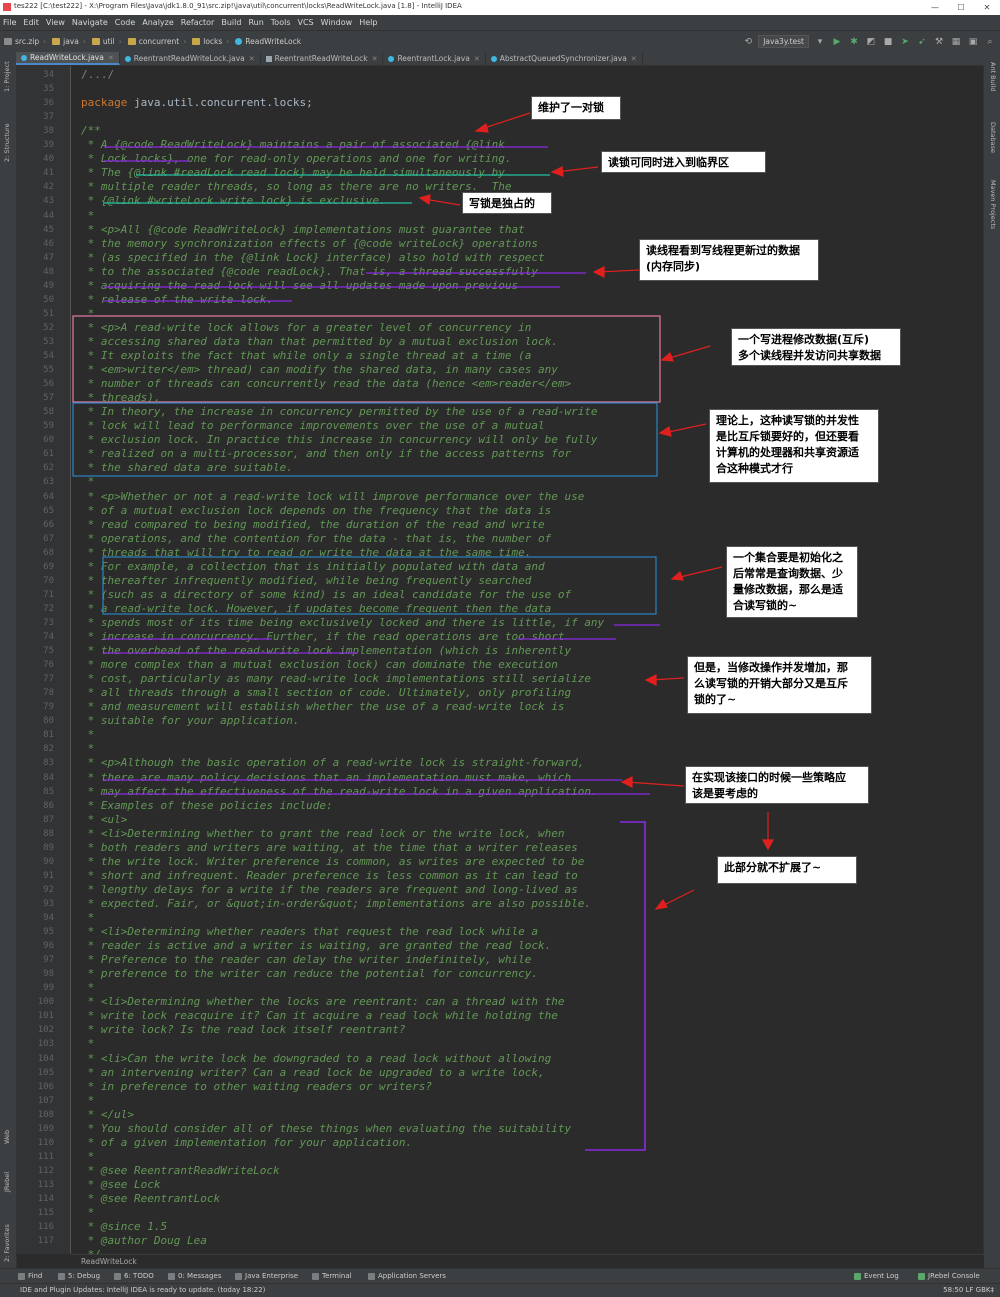 The image size is (1000, 1297). I want to click on search-icon: ⌕, so click(990, 42).